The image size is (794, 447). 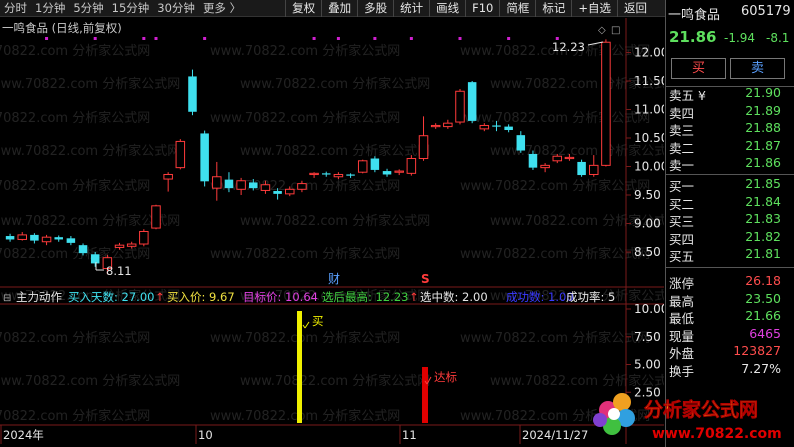 I want to click on ask-value: 21.86, so click(x=763, y=163).